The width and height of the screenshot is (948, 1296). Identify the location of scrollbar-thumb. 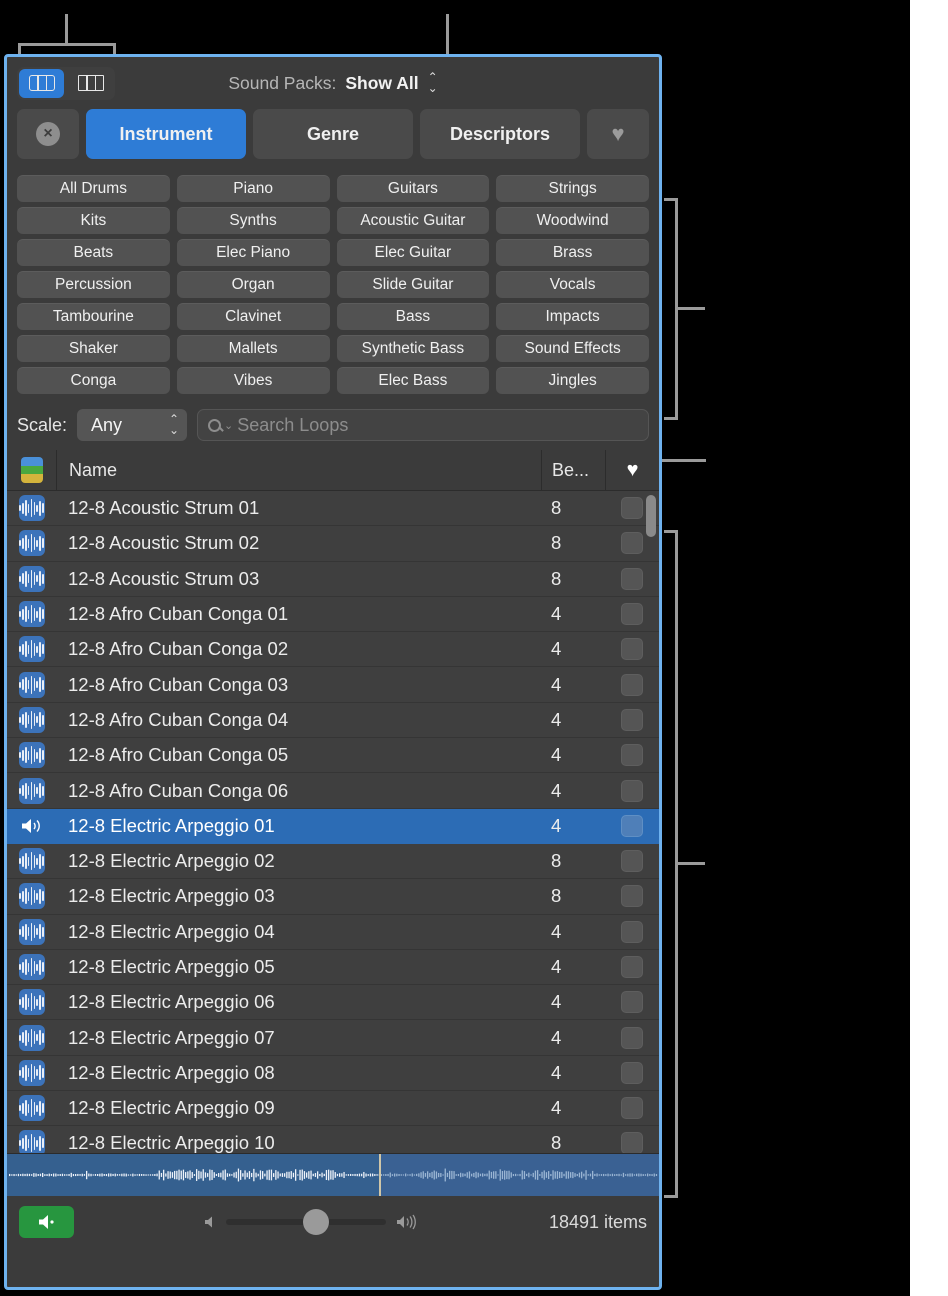
(651, 516).